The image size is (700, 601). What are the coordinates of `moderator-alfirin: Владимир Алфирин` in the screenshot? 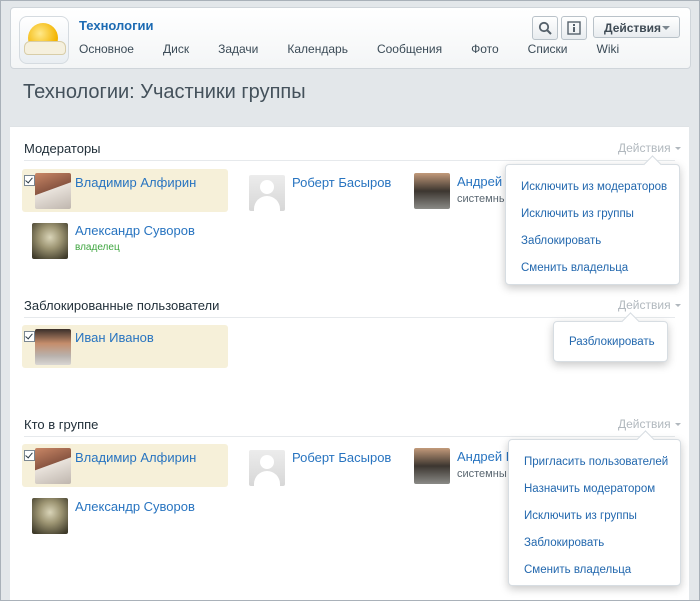 It's located at (125, 190).